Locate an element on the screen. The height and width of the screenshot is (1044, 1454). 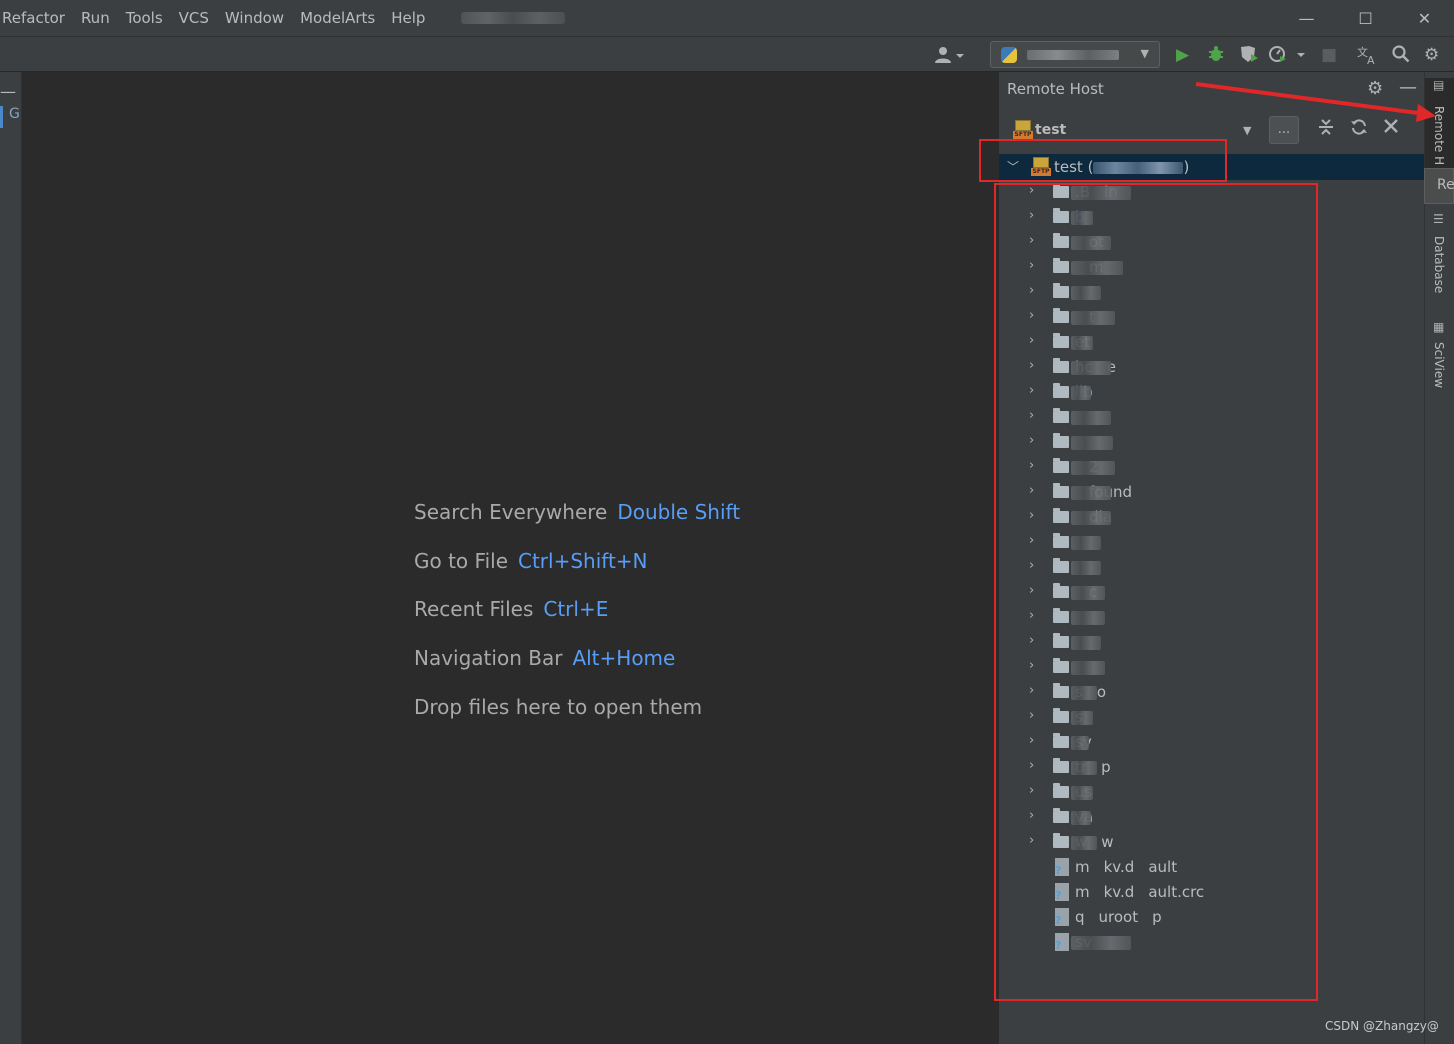
database-icon: ☰ is located at coordinates (1438, 219).